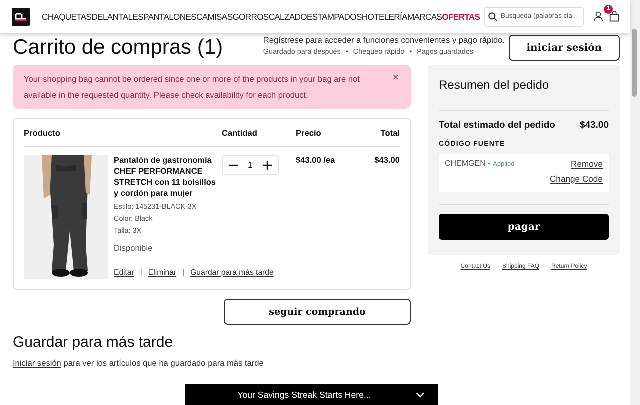 The height and width of the screenshot is (405, 640). Describe the element at coordinates (614, 16) in the screenshot. I see `bag-icon` at that location.